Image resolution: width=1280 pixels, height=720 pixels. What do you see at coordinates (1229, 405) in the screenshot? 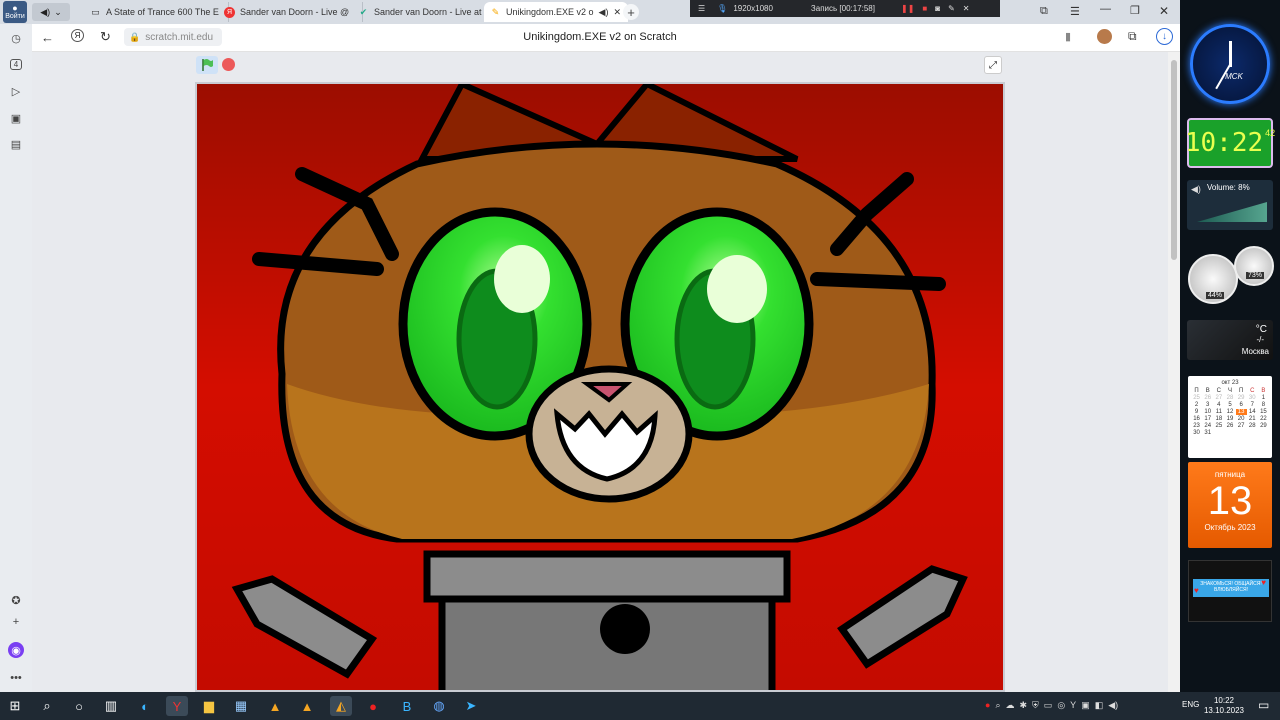
I see `calendar-day: 5` at bounding box center [1229, 405].